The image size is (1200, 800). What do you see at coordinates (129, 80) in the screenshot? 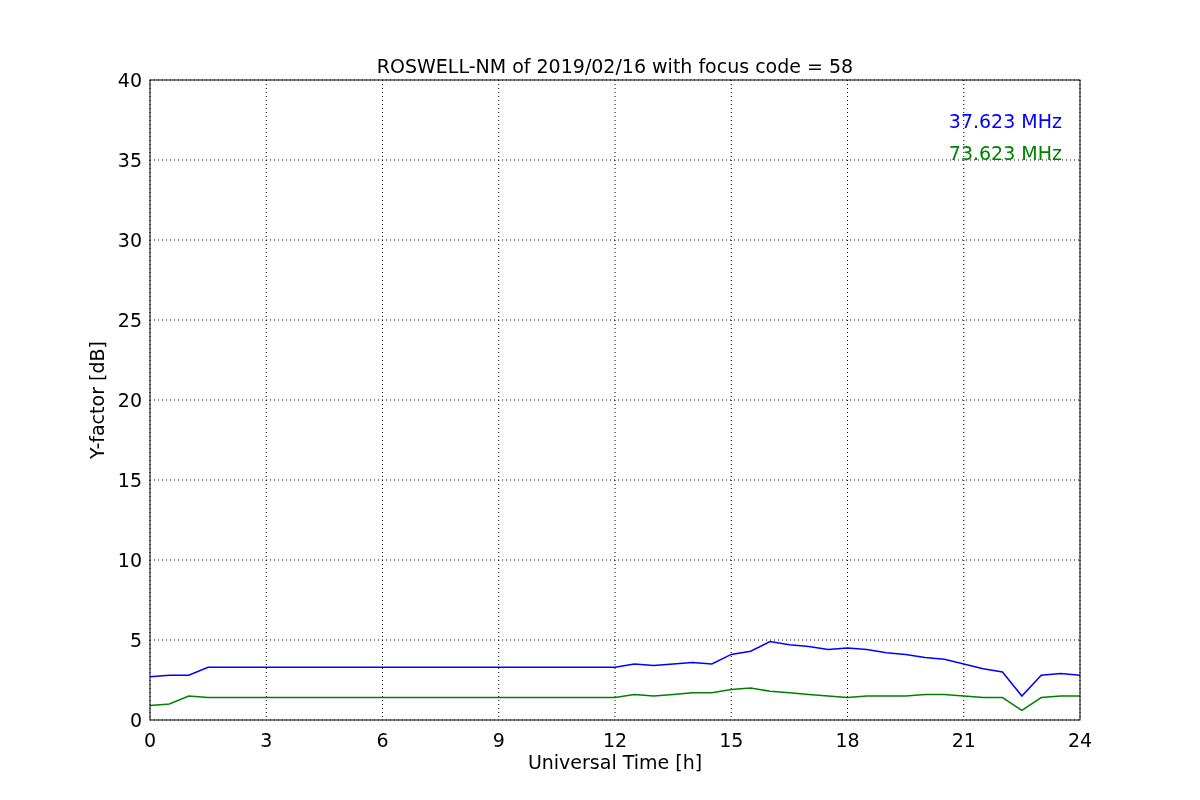
I see `y-tick-label: 40` at bounding box center [129, 80].